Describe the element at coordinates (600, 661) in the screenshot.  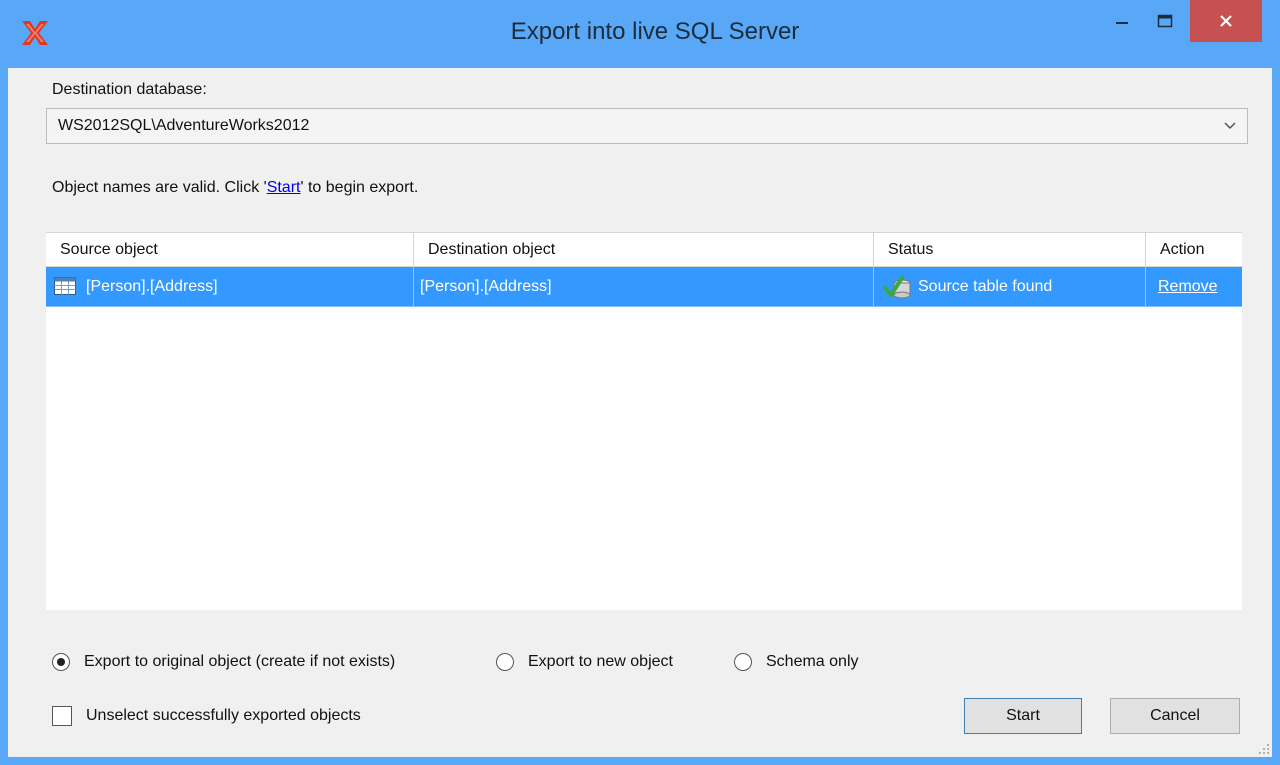
I see `radio-export-new-label: Export to new object` at that location.